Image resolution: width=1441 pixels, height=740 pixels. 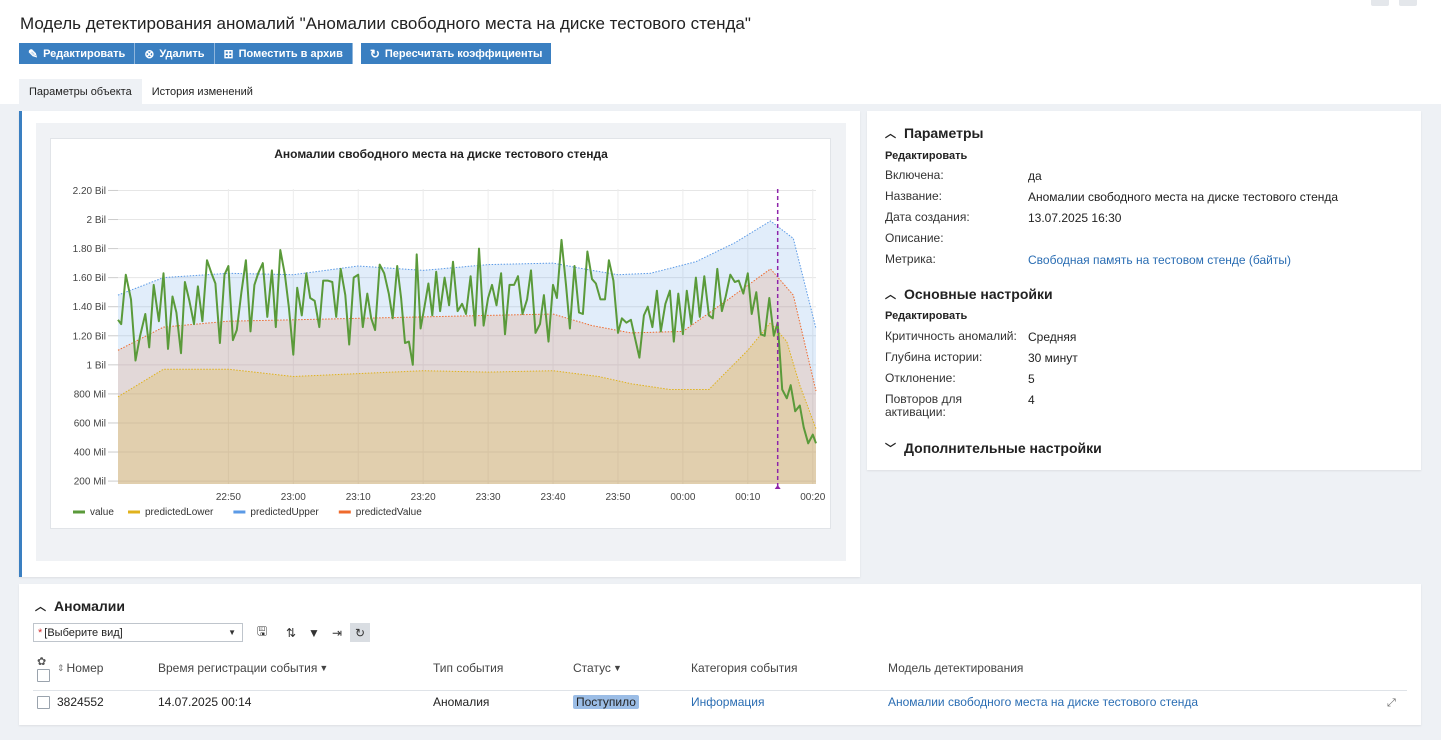 I want to click on column-header-time: Время регистрации события ▼, so click(x=243, y=668).